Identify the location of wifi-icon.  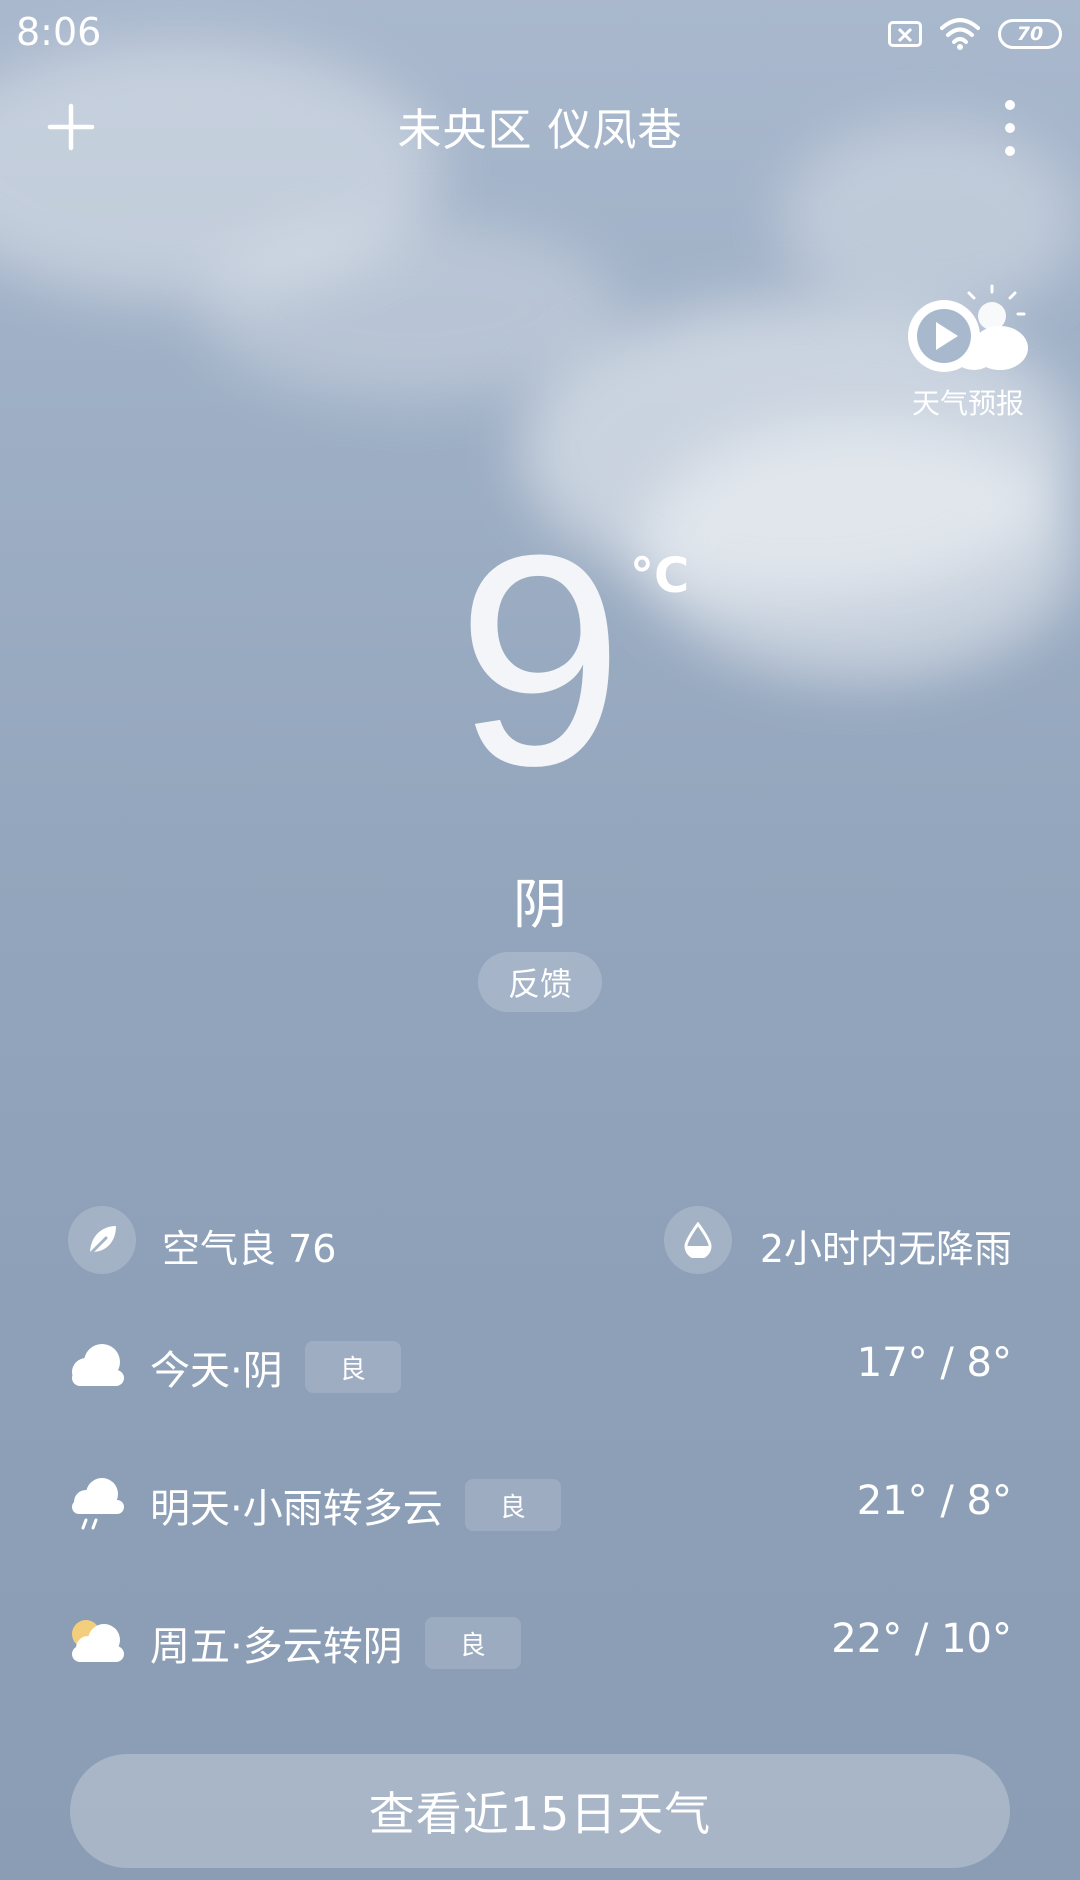
(960, 34).